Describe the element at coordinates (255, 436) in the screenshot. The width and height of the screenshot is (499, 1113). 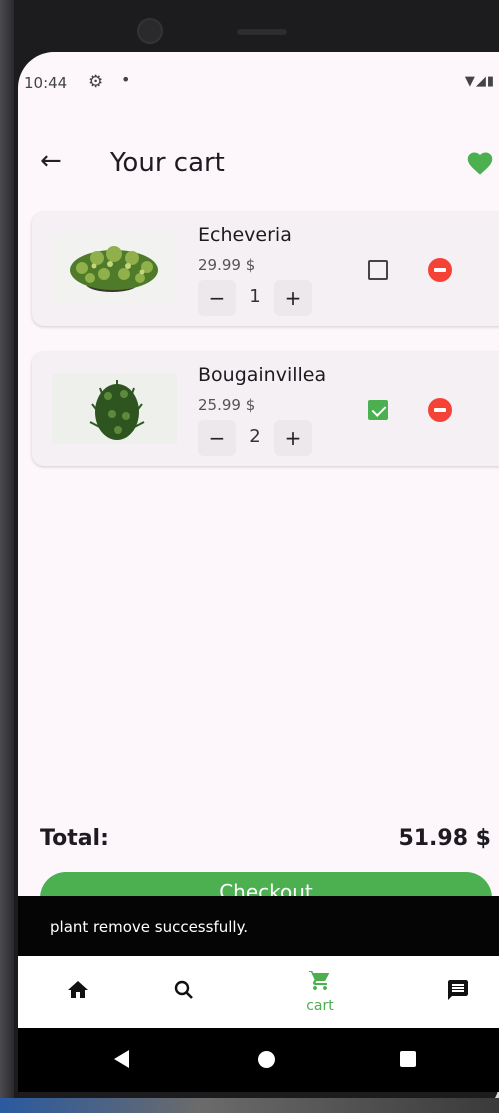
I see `quantity-value: 2` at that location.